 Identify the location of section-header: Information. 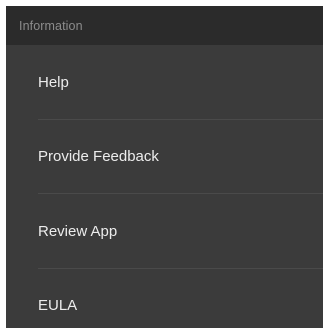
(164, 25).